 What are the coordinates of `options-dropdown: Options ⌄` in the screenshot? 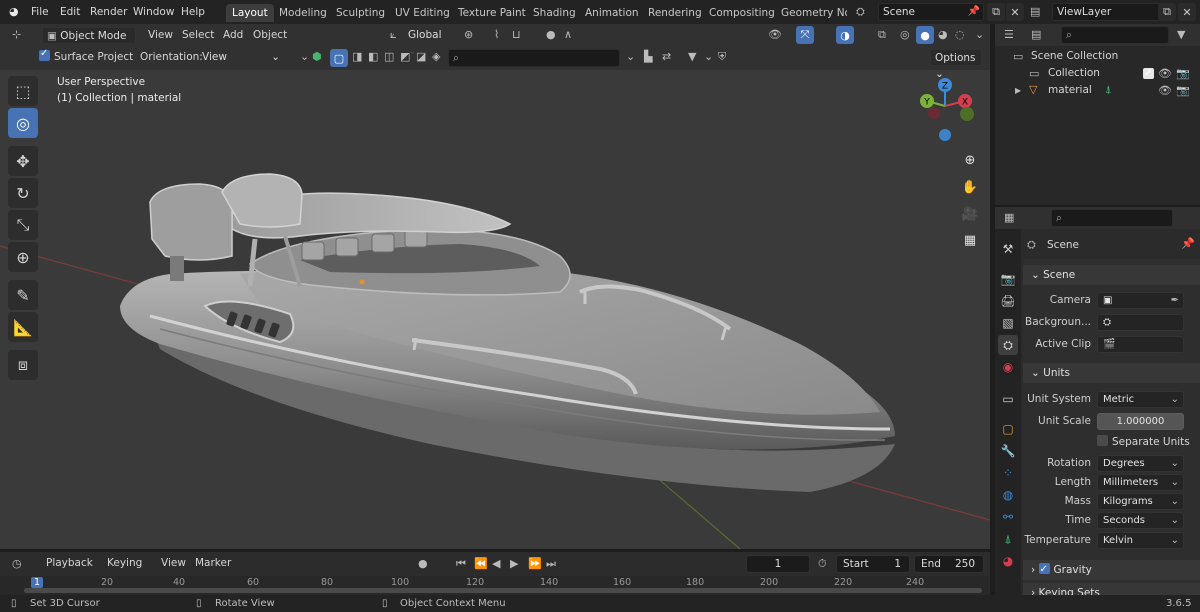 It's located at (956, 64).